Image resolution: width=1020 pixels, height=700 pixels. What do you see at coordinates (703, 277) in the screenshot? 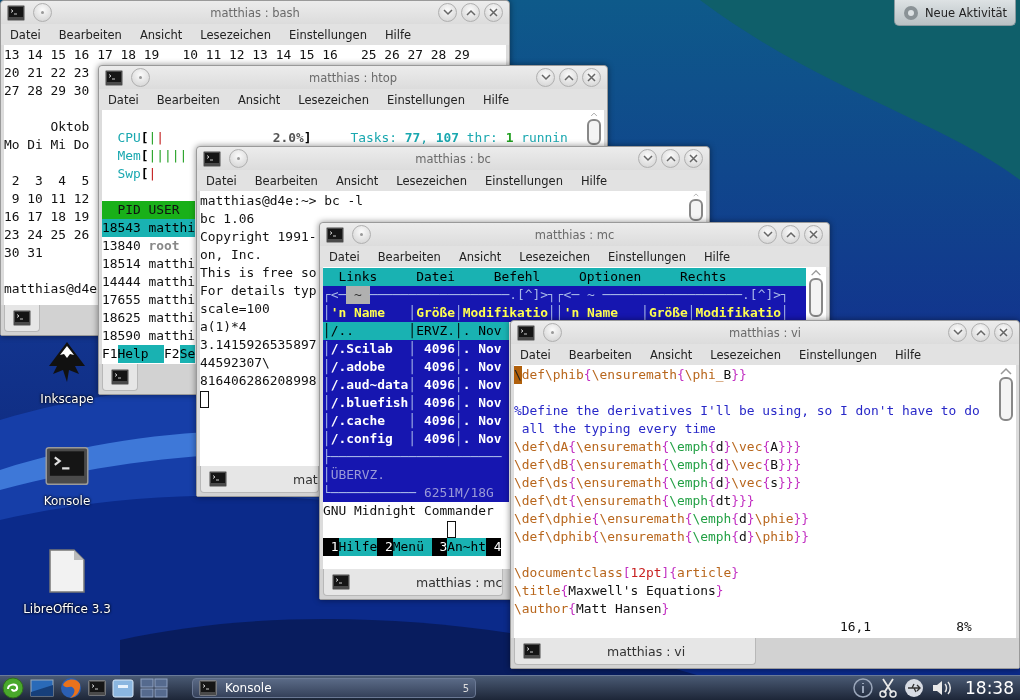
I see `menu-item: Rechts` at bounding box center [703, 277].